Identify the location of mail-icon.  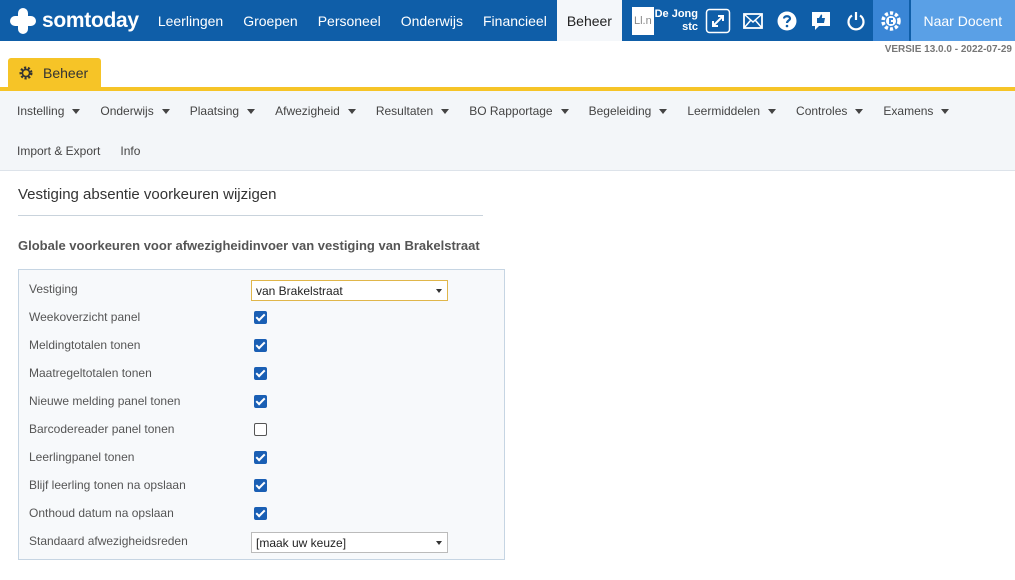
(752, 20).